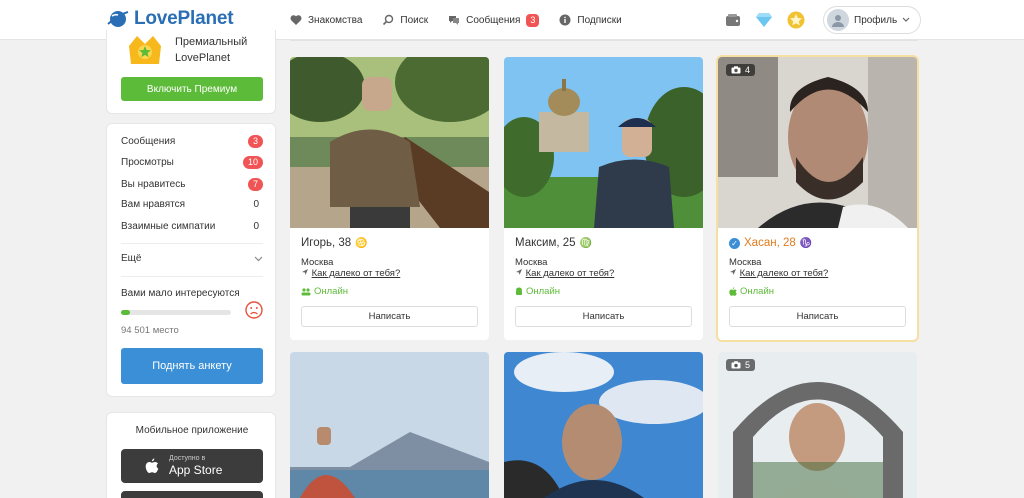 Image resolution: width=1024 pixels, height=498 pixels. I want to click on google-play-button, so click(192, 494).